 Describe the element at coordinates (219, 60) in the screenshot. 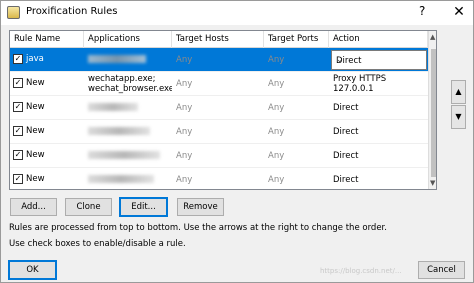

I see `table-row: ✓ java Any Any Direct ⌄` at that location.